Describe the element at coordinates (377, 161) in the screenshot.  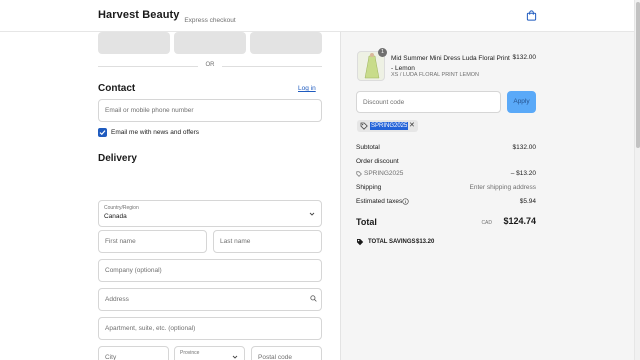
I see `order-discount-label: Order discount` at that location.